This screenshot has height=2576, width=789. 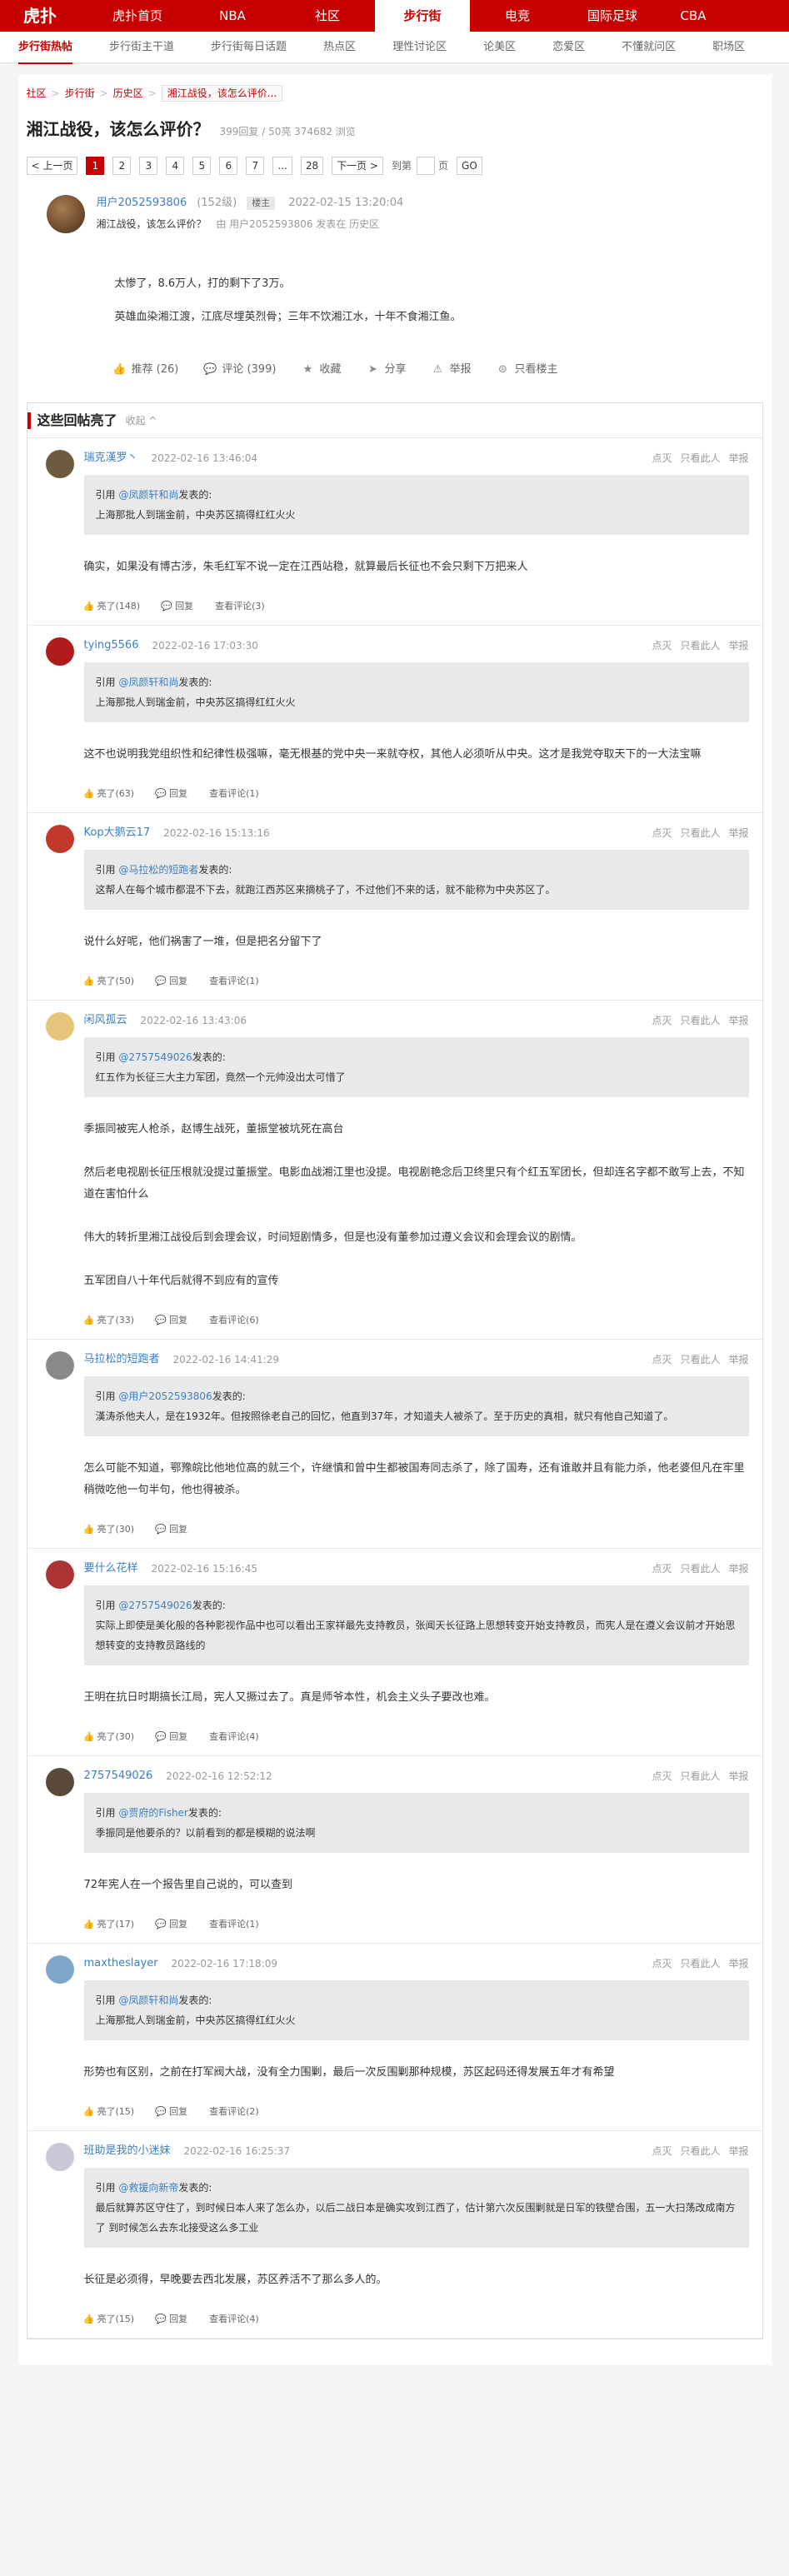 I want to click on nav-soccer: 国际足球, so click(x=612, y=16).